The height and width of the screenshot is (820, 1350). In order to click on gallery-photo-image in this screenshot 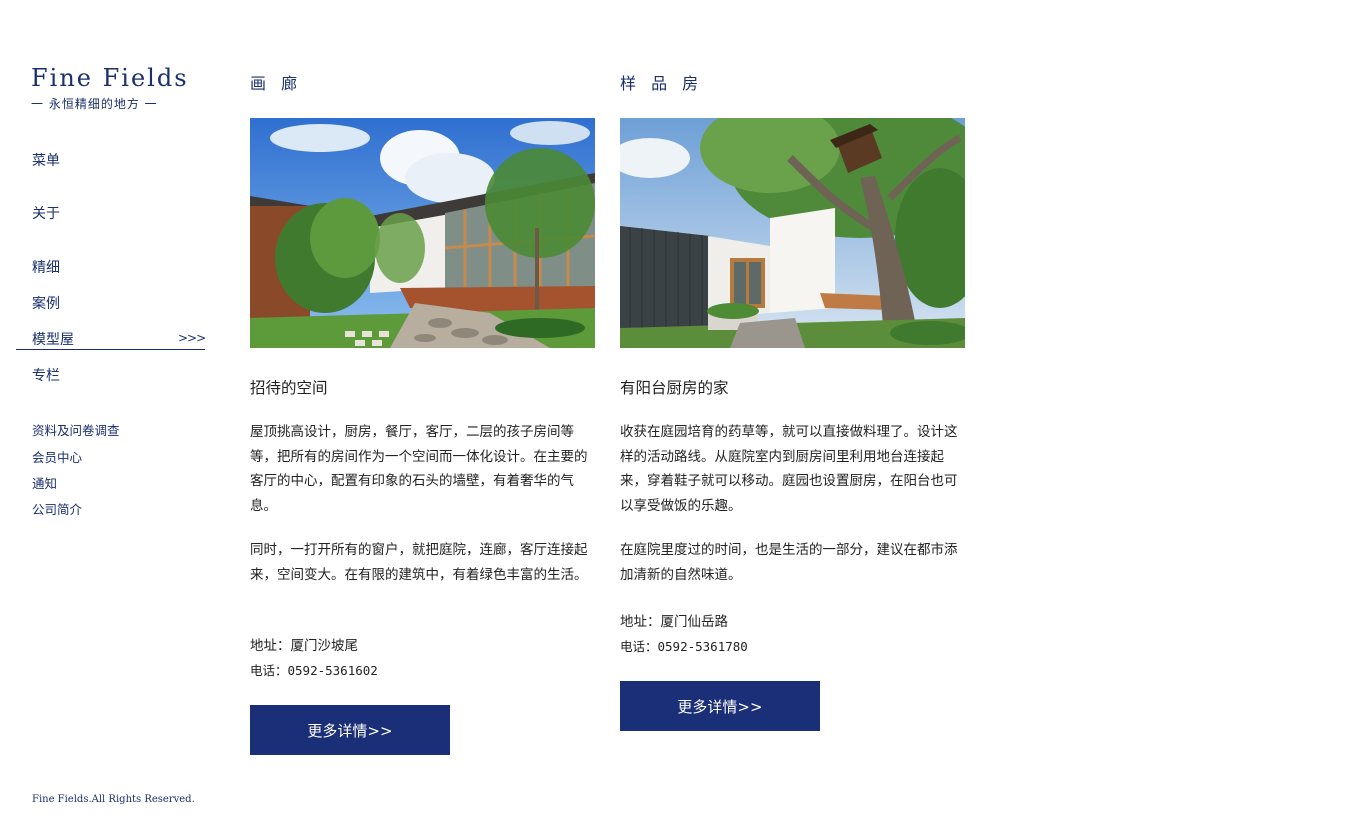, I will do `click(422, 233)`.